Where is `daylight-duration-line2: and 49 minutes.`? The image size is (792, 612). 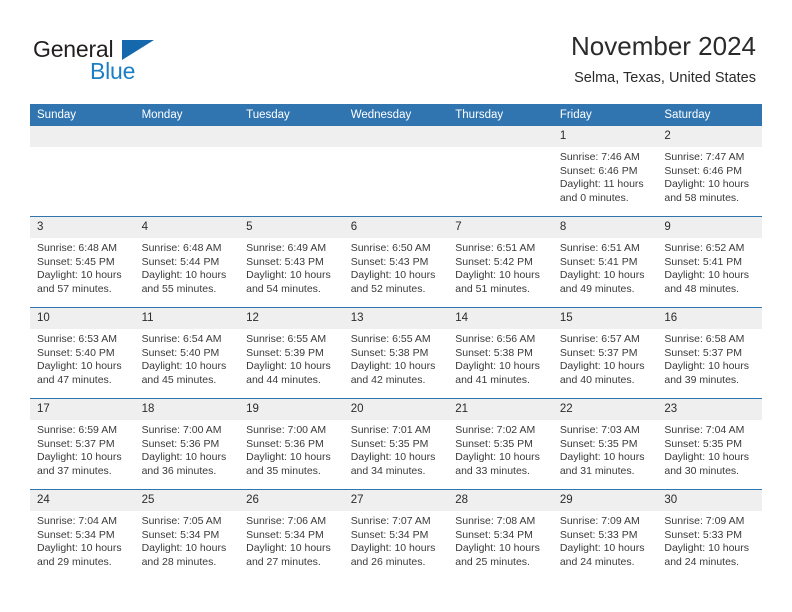
daylight-duration-line2: and 49 minutes. is located at coordinates (597, 288).